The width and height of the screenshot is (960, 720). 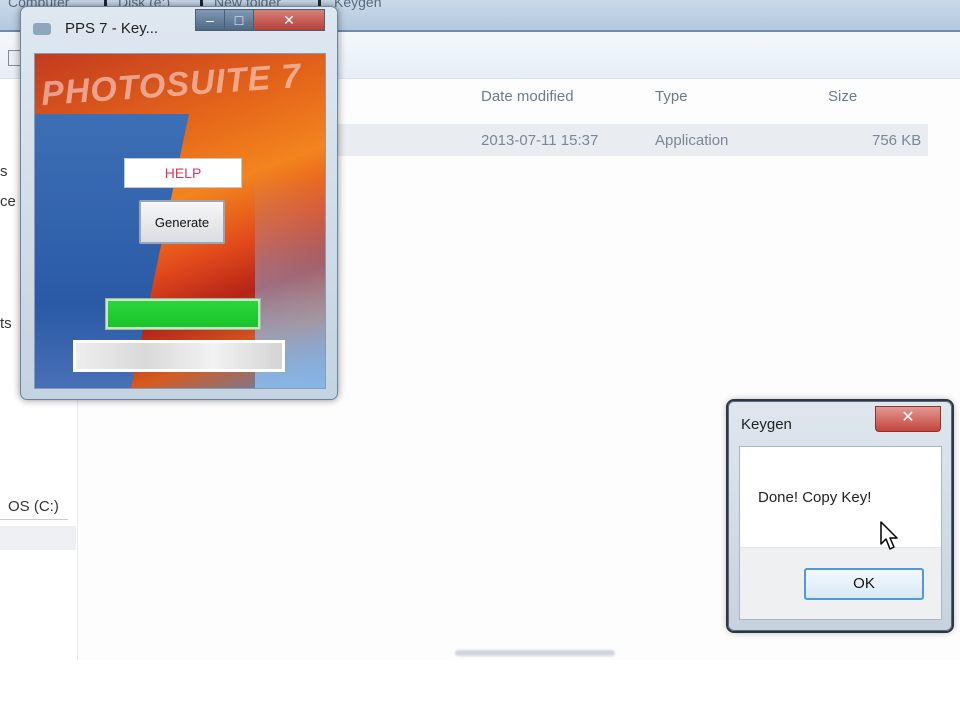 What do you see at coordinates (171, 85) in the screenshot?
I see `photosuite-logo: PHOTOSUITE 7` at bounding box center [171, 85].